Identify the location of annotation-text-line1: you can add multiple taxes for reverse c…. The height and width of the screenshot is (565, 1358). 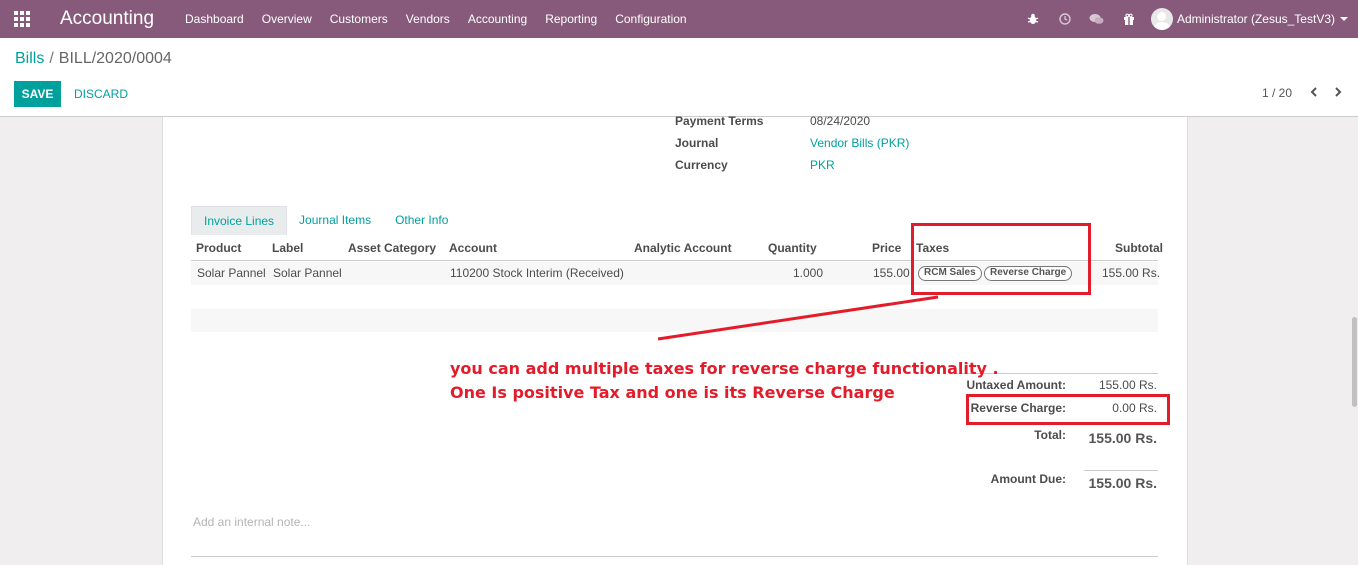
(724, 368).